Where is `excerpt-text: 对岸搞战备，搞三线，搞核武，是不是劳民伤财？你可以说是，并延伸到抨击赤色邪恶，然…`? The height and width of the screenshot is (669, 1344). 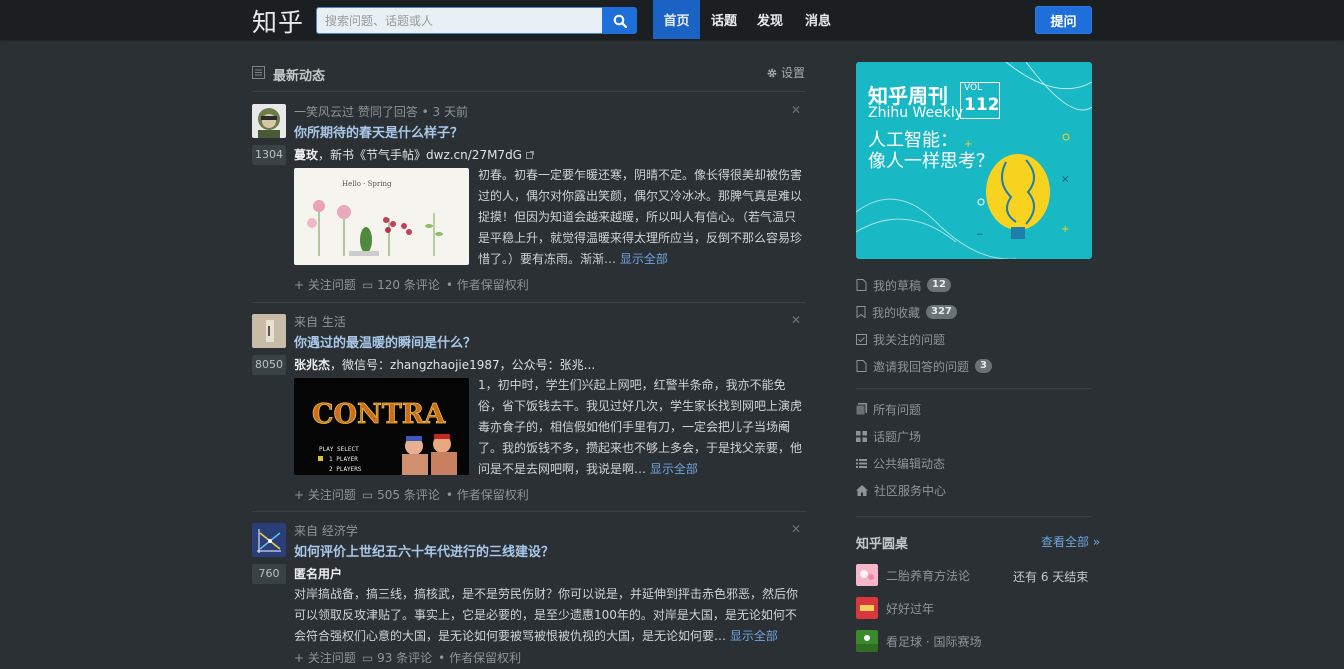 excerpt-text: 对岸搞战备，搞三线，搞核武，是不是劳民伤财？你可以说是，并延伸到抨击赤色邪恶，然… is located at coordinates (546, 615).